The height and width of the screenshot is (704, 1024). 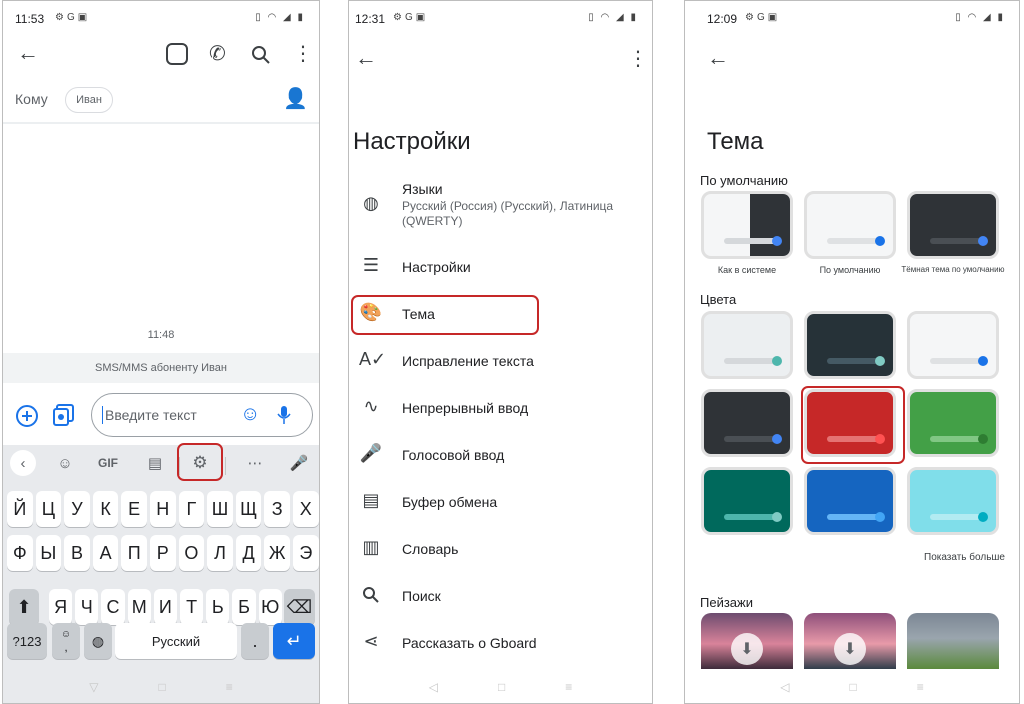 What do you see at coordinates (65, 415) in the screenshot?
I see `gallery-icon` at bounding box center [65, 415].